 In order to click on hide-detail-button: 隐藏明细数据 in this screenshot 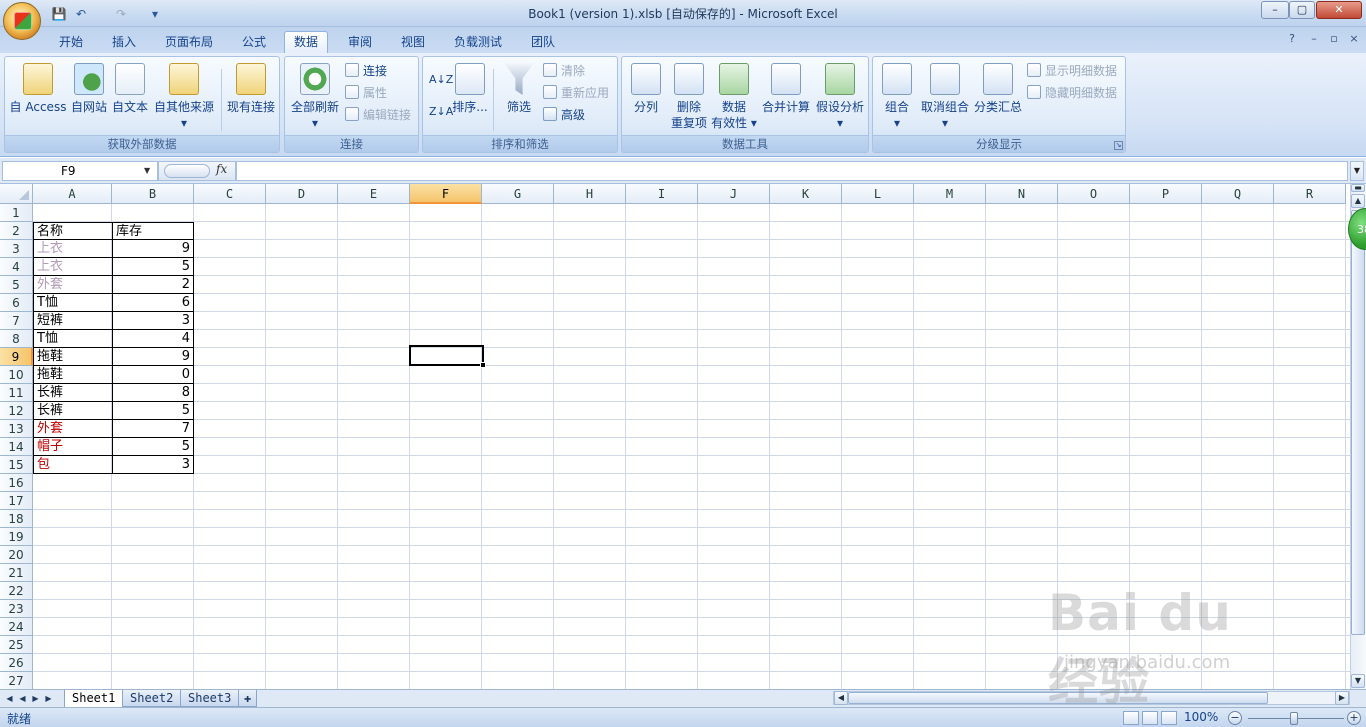, I will do `click(1072, 93)`.